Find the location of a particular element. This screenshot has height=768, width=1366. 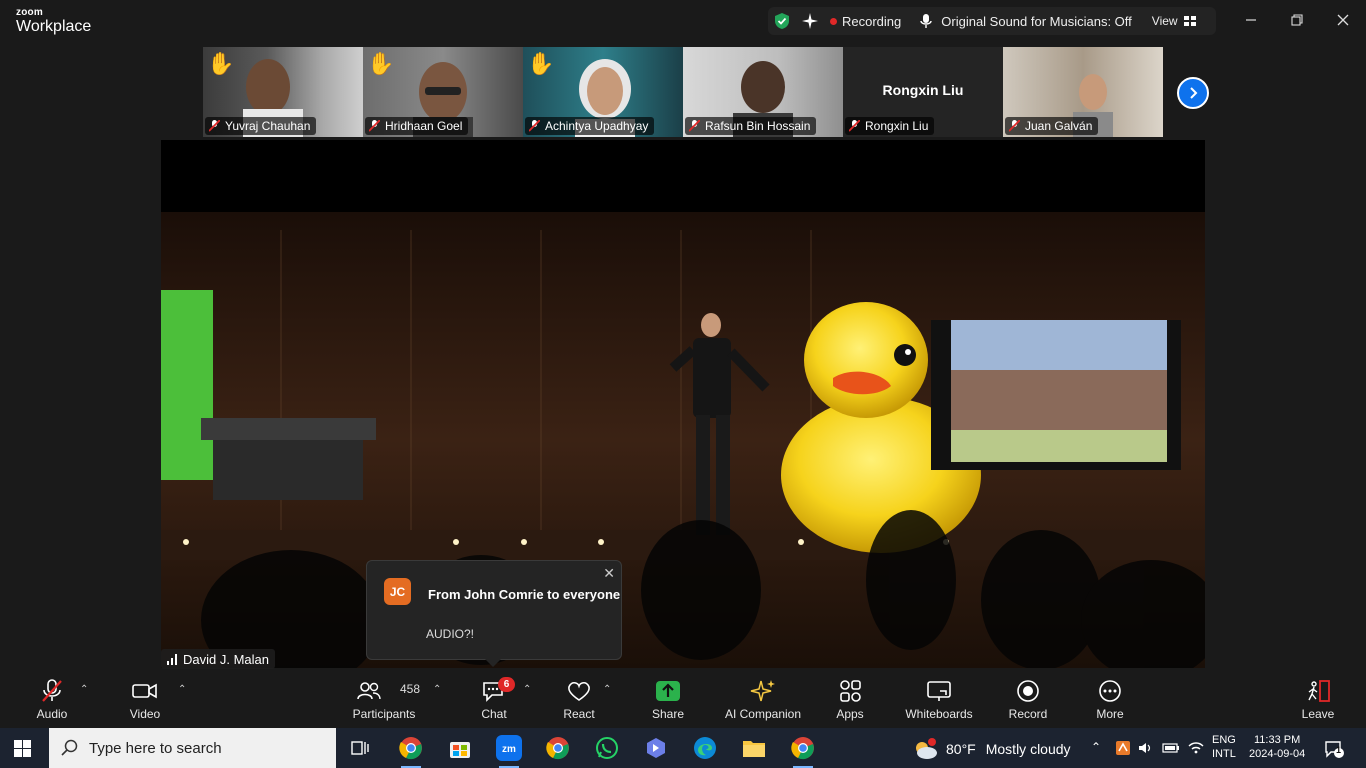

search-placeholder: Type here to search is located at coordinates (155, 748).